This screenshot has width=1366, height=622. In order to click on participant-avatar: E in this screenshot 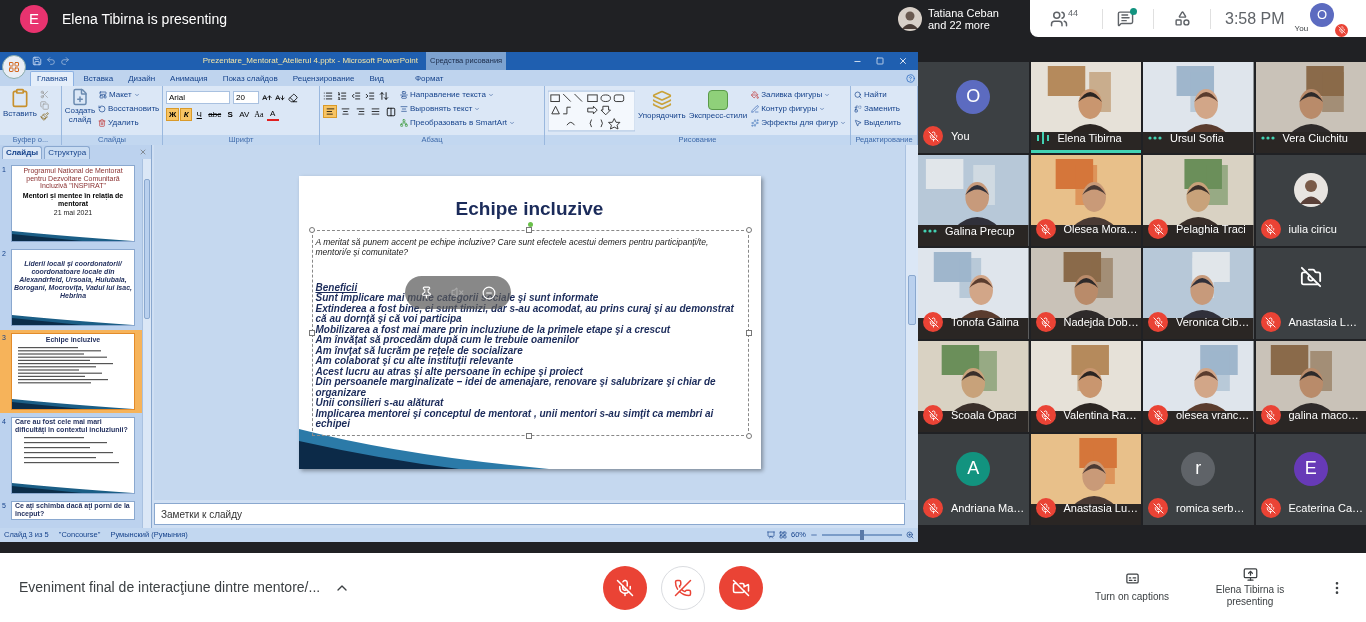, I will do `click(1310, 468)`.